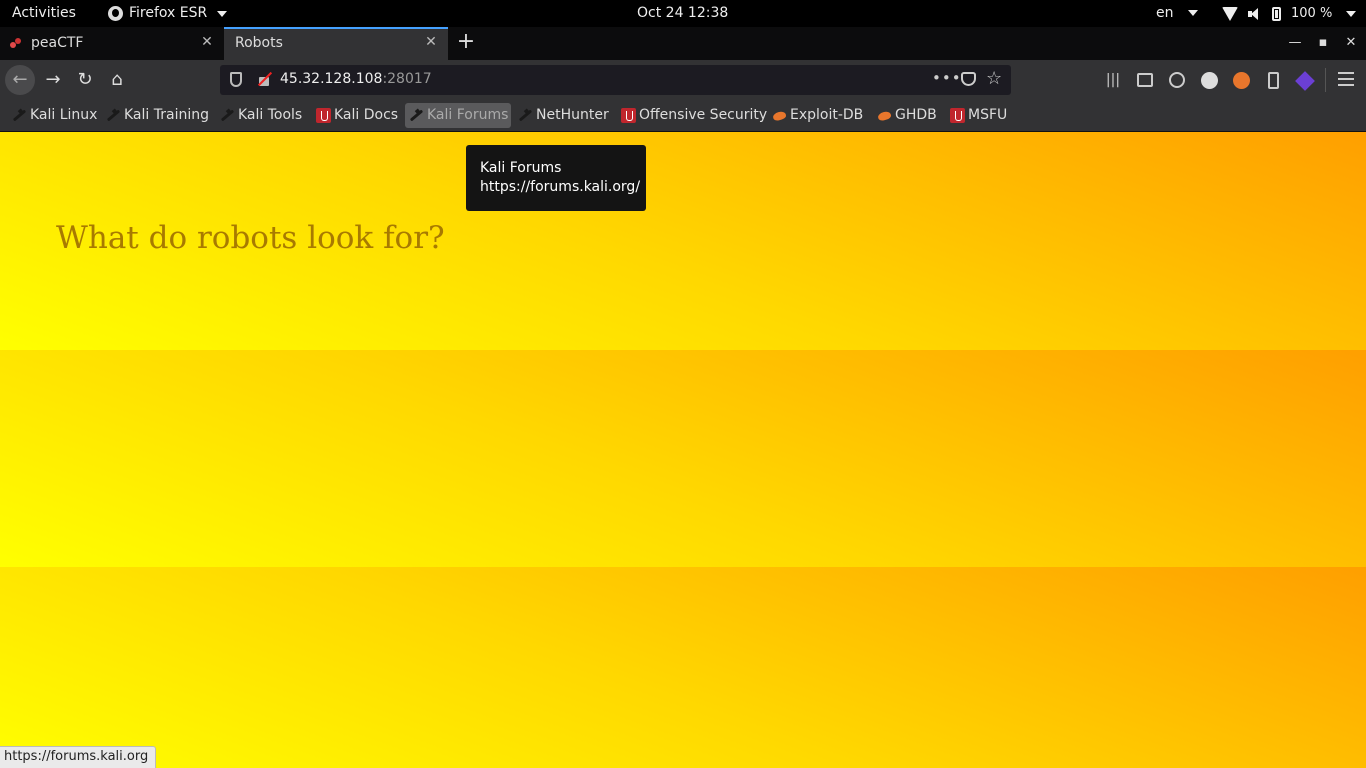  I want to click on url-port: :28017, so click(407, 79).